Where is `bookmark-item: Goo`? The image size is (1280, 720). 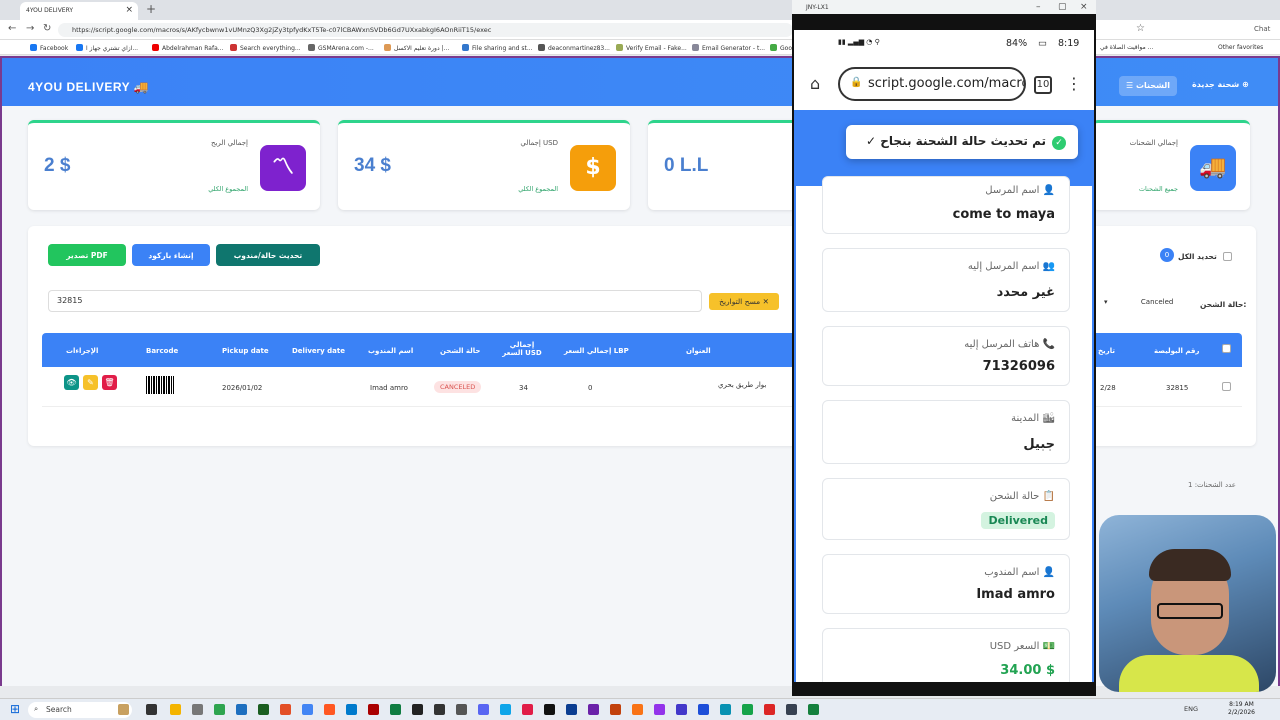 bookmark-item: Goo is located at coordinates (781, 48).